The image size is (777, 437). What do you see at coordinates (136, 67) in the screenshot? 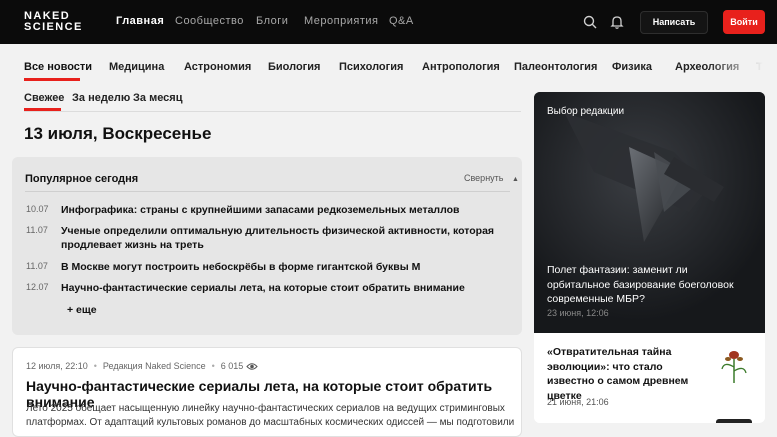
I see `category-medicine: Медицина` at bounding box center [136, 67].